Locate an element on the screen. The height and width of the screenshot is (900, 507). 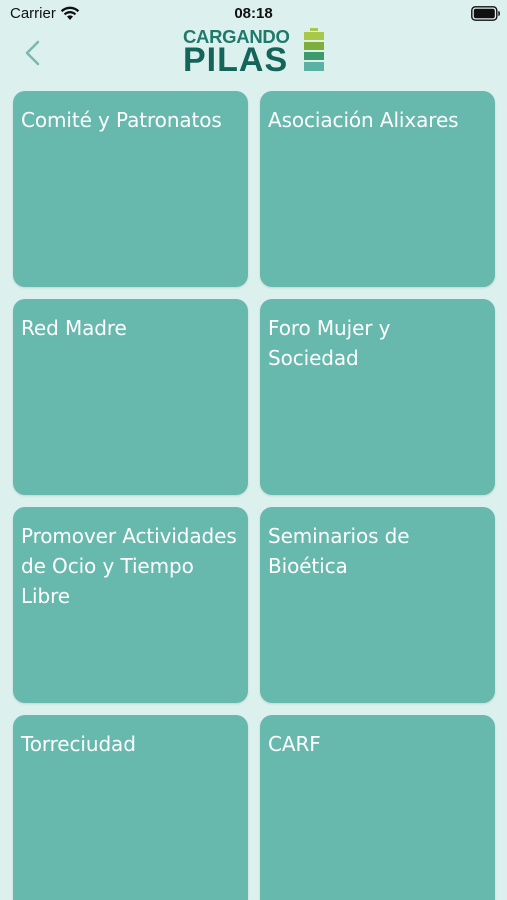
tile-torreciudad: Torreciudad is located at coordinates (130, 807).